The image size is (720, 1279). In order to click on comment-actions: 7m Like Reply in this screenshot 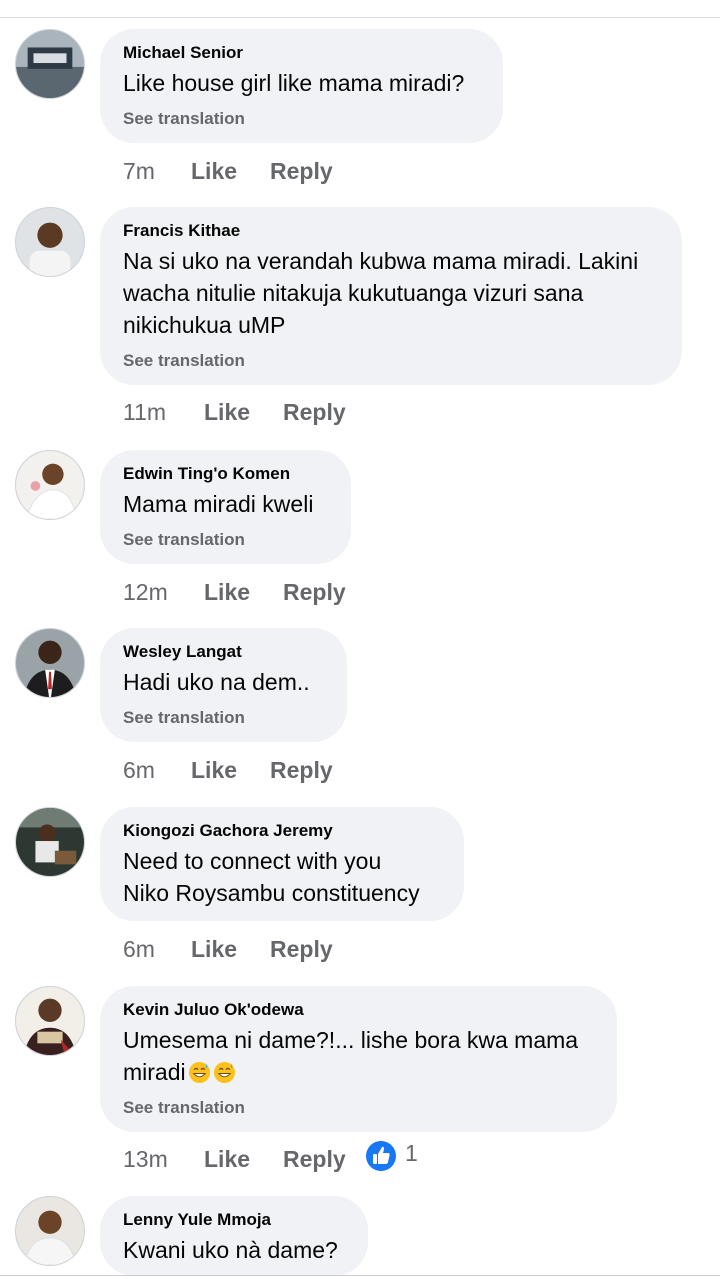, I will do `click(323, 171)`.